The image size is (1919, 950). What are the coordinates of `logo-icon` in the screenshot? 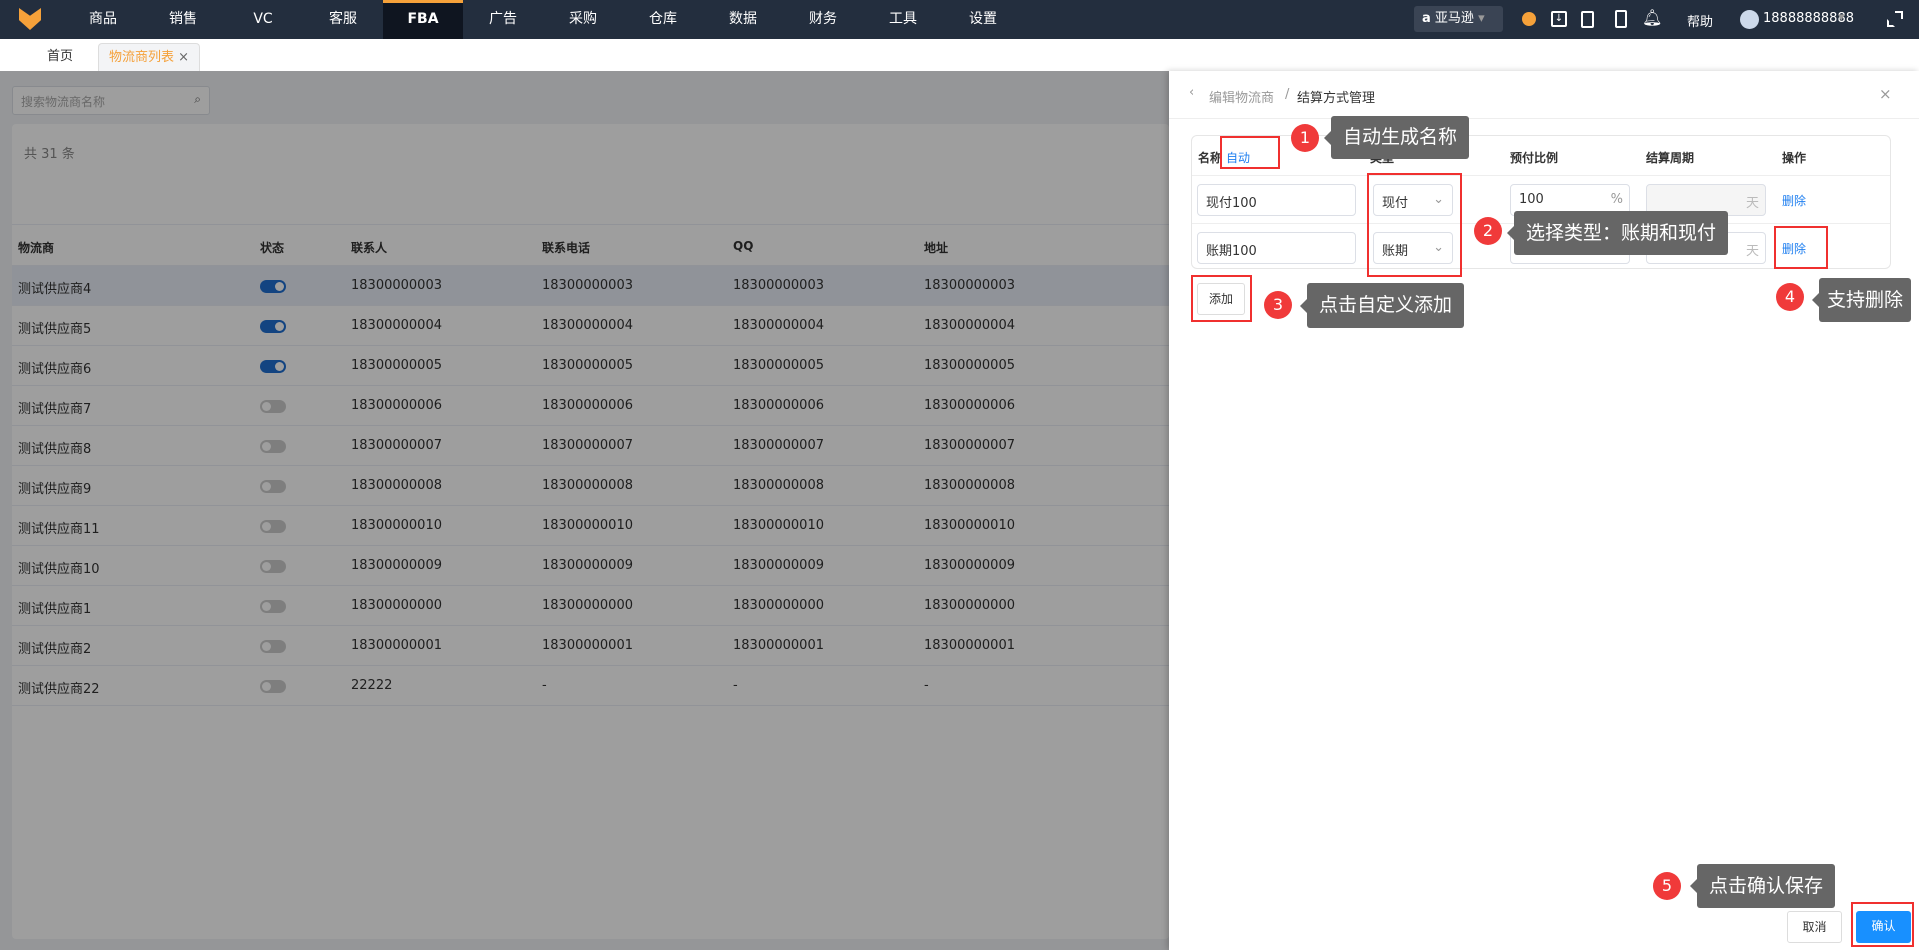 It's located at (30, 19).